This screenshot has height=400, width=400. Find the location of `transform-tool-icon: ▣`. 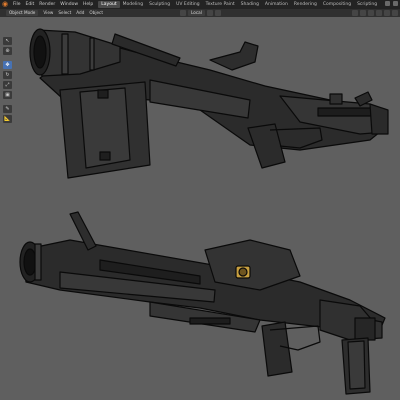

transform-tool-icon: ▣ is located at coordinates (7, 95).